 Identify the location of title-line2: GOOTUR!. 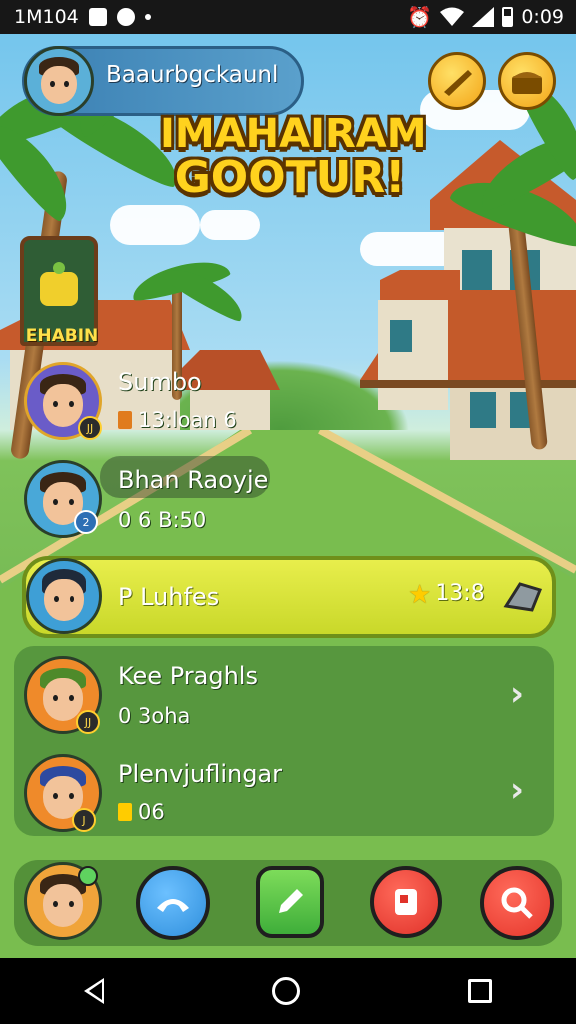
(290, 177).